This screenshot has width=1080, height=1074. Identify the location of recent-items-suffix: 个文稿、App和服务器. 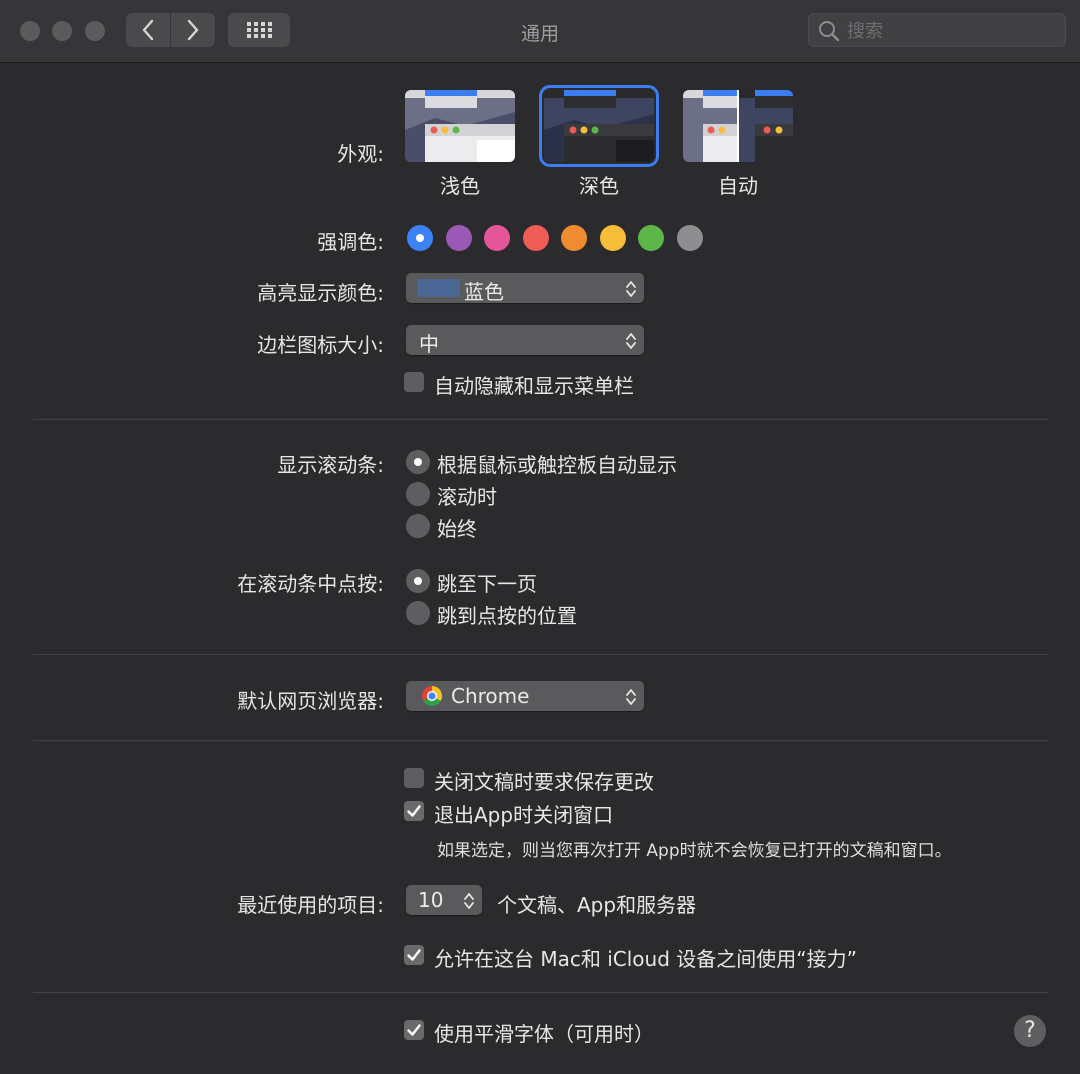
(597, 905).